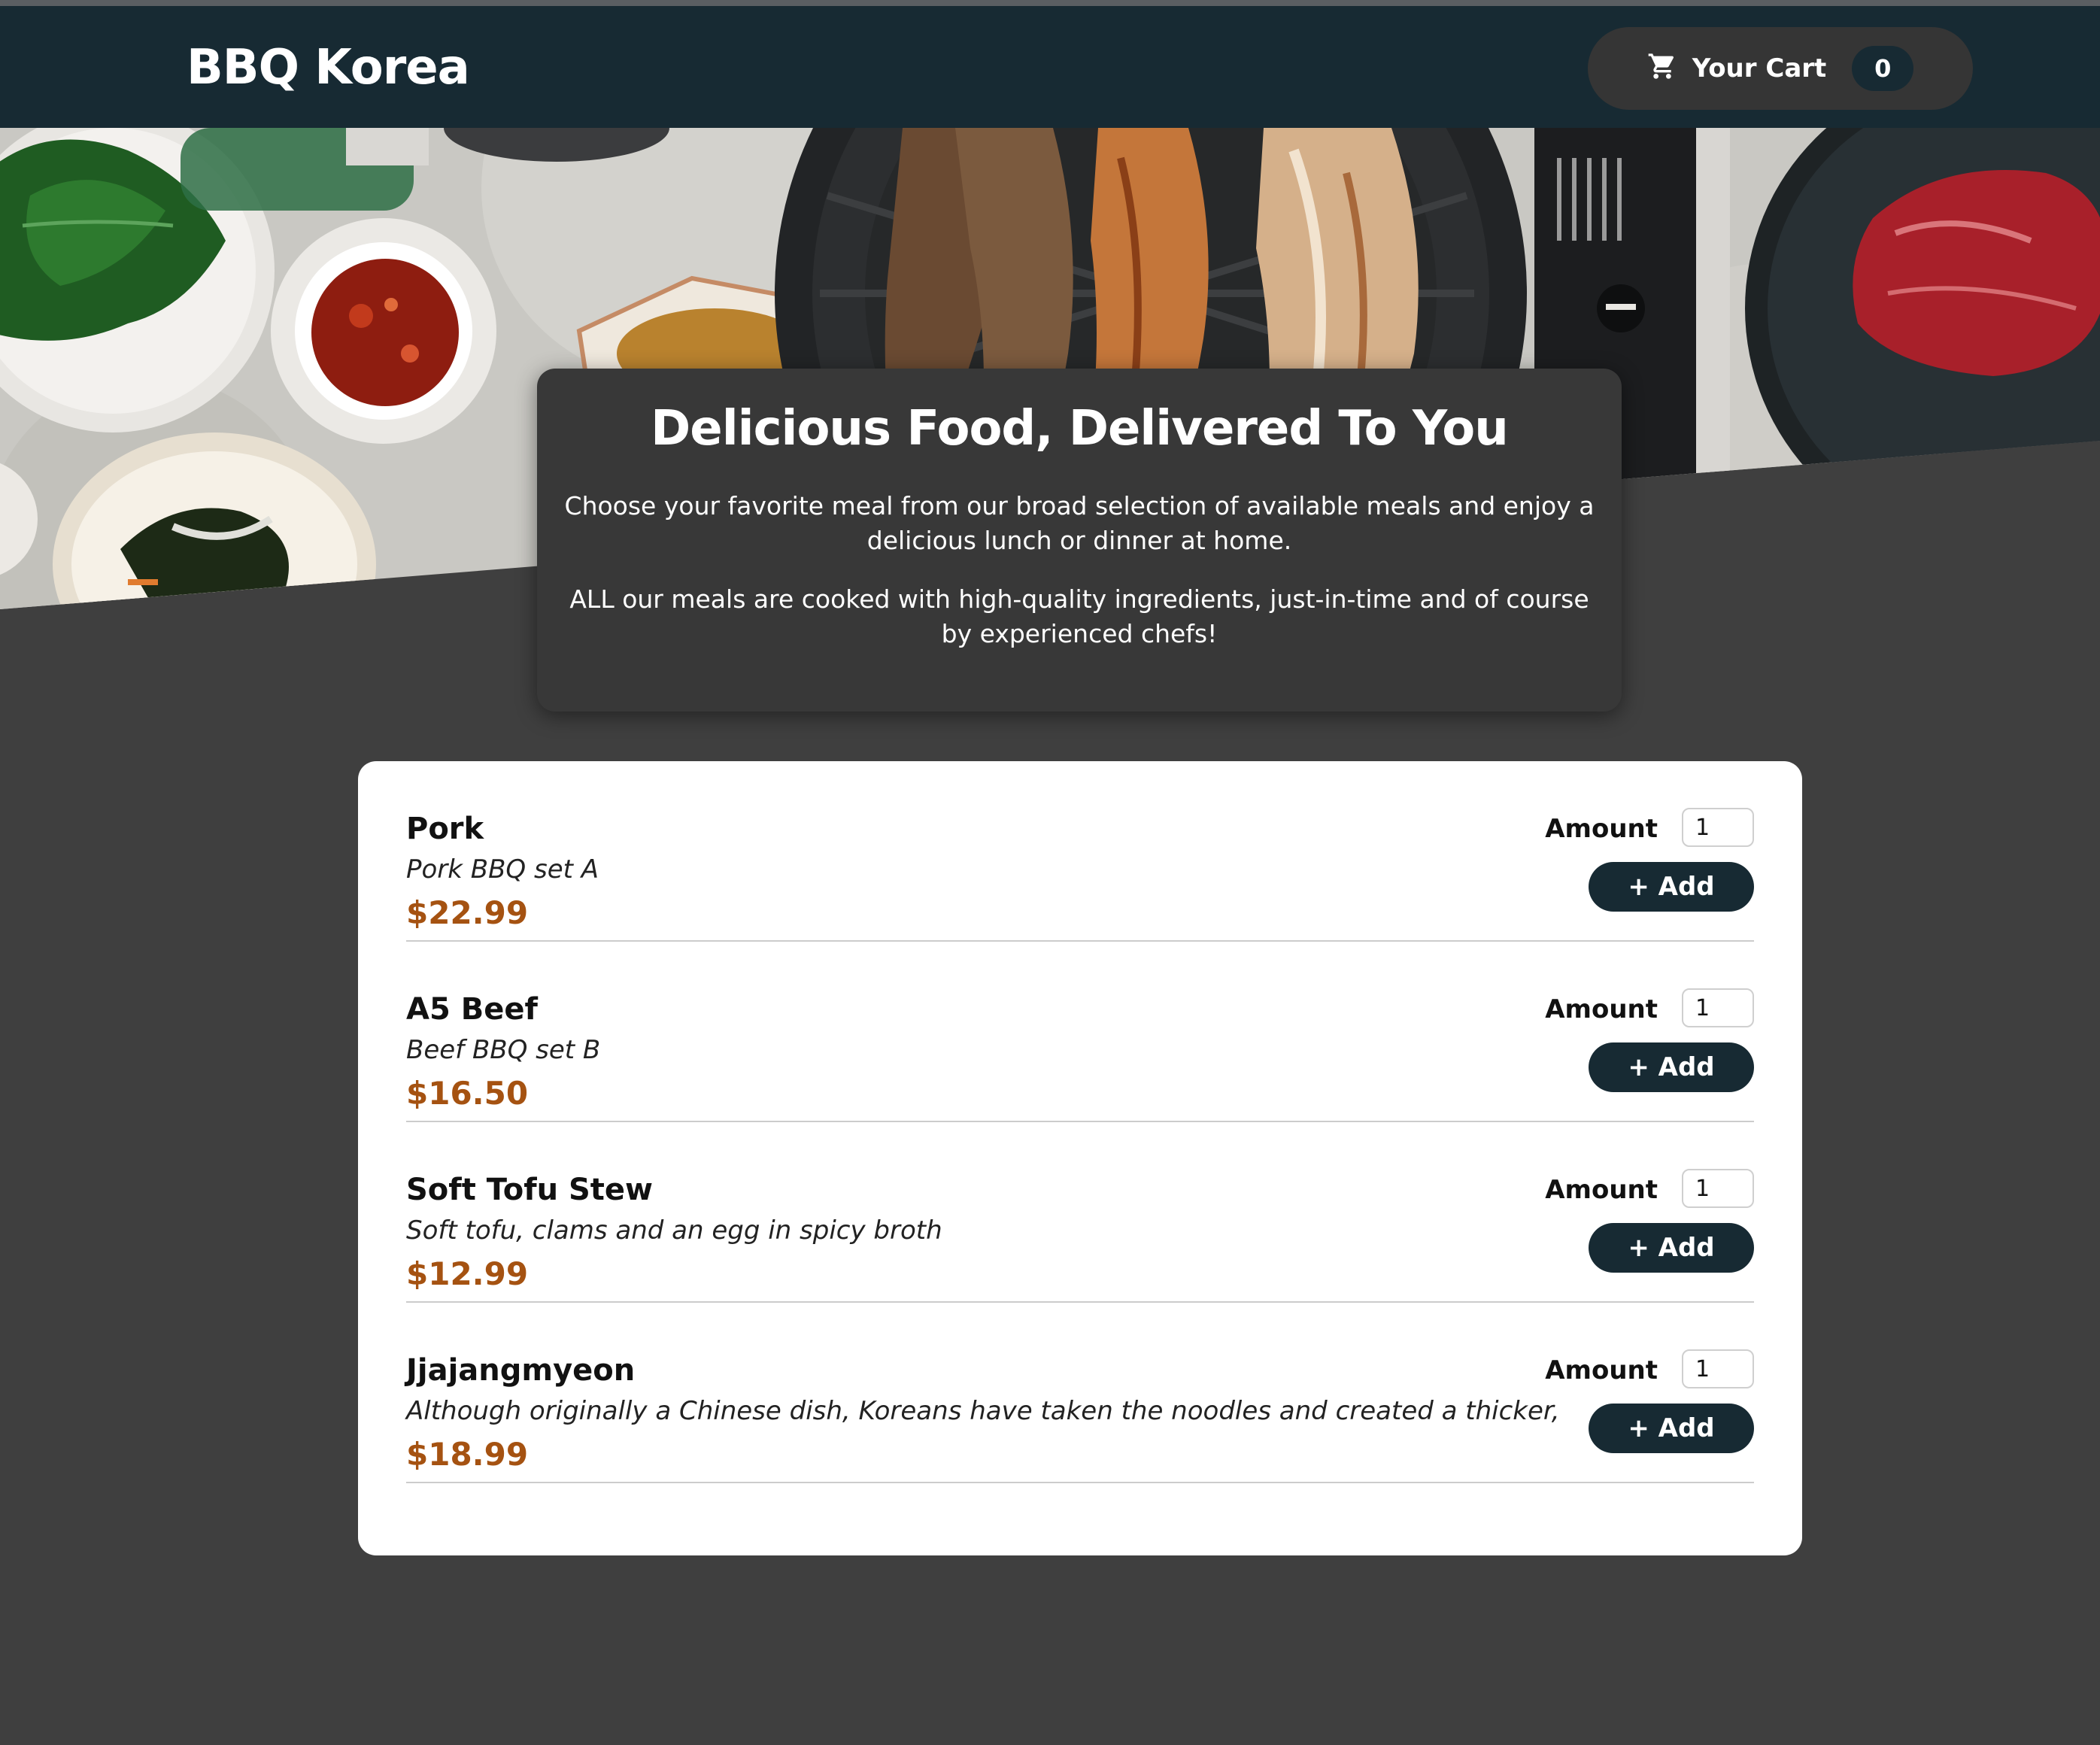 The image size is (2100, 1745). I want to click on meal-name: Jjajangmyeon, so click(521, 1371).